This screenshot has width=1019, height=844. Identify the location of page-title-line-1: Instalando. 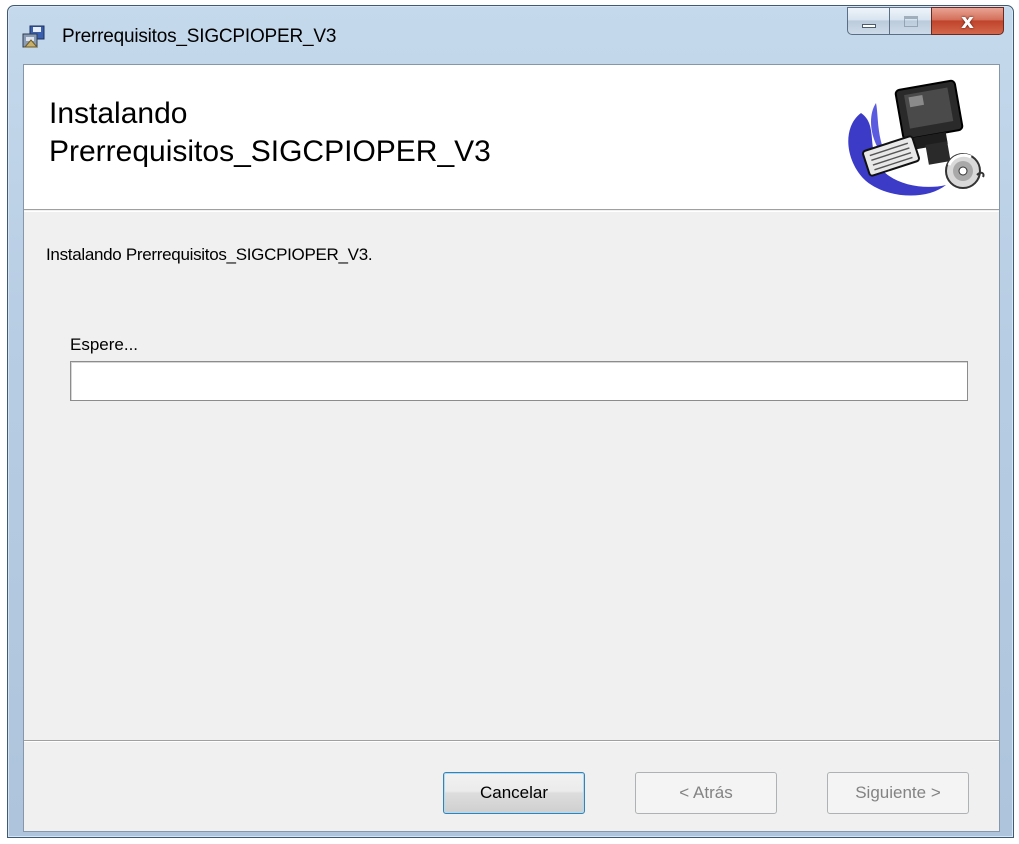
(118, 113).